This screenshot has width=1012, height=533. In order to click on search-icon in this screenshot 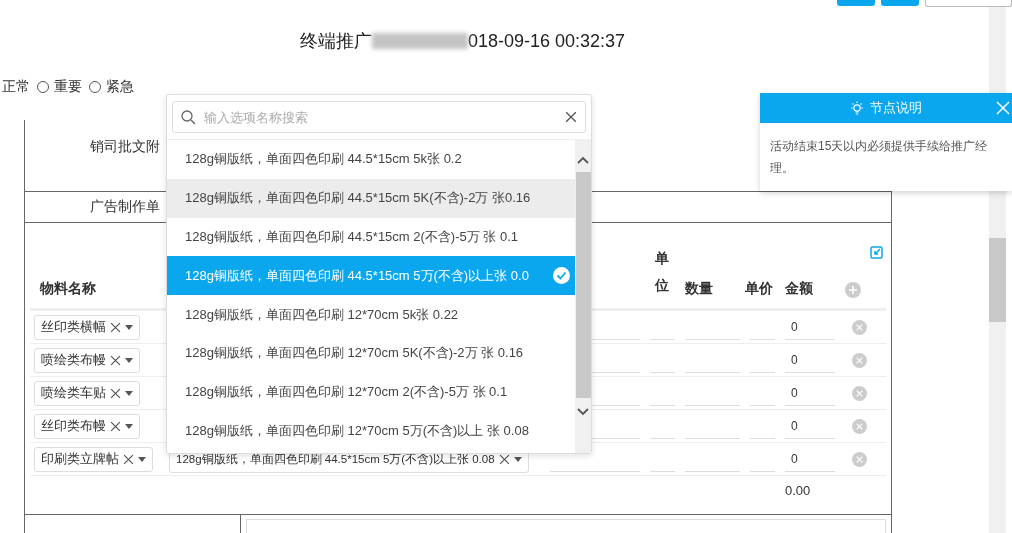, I will do `click(188, 117)`.